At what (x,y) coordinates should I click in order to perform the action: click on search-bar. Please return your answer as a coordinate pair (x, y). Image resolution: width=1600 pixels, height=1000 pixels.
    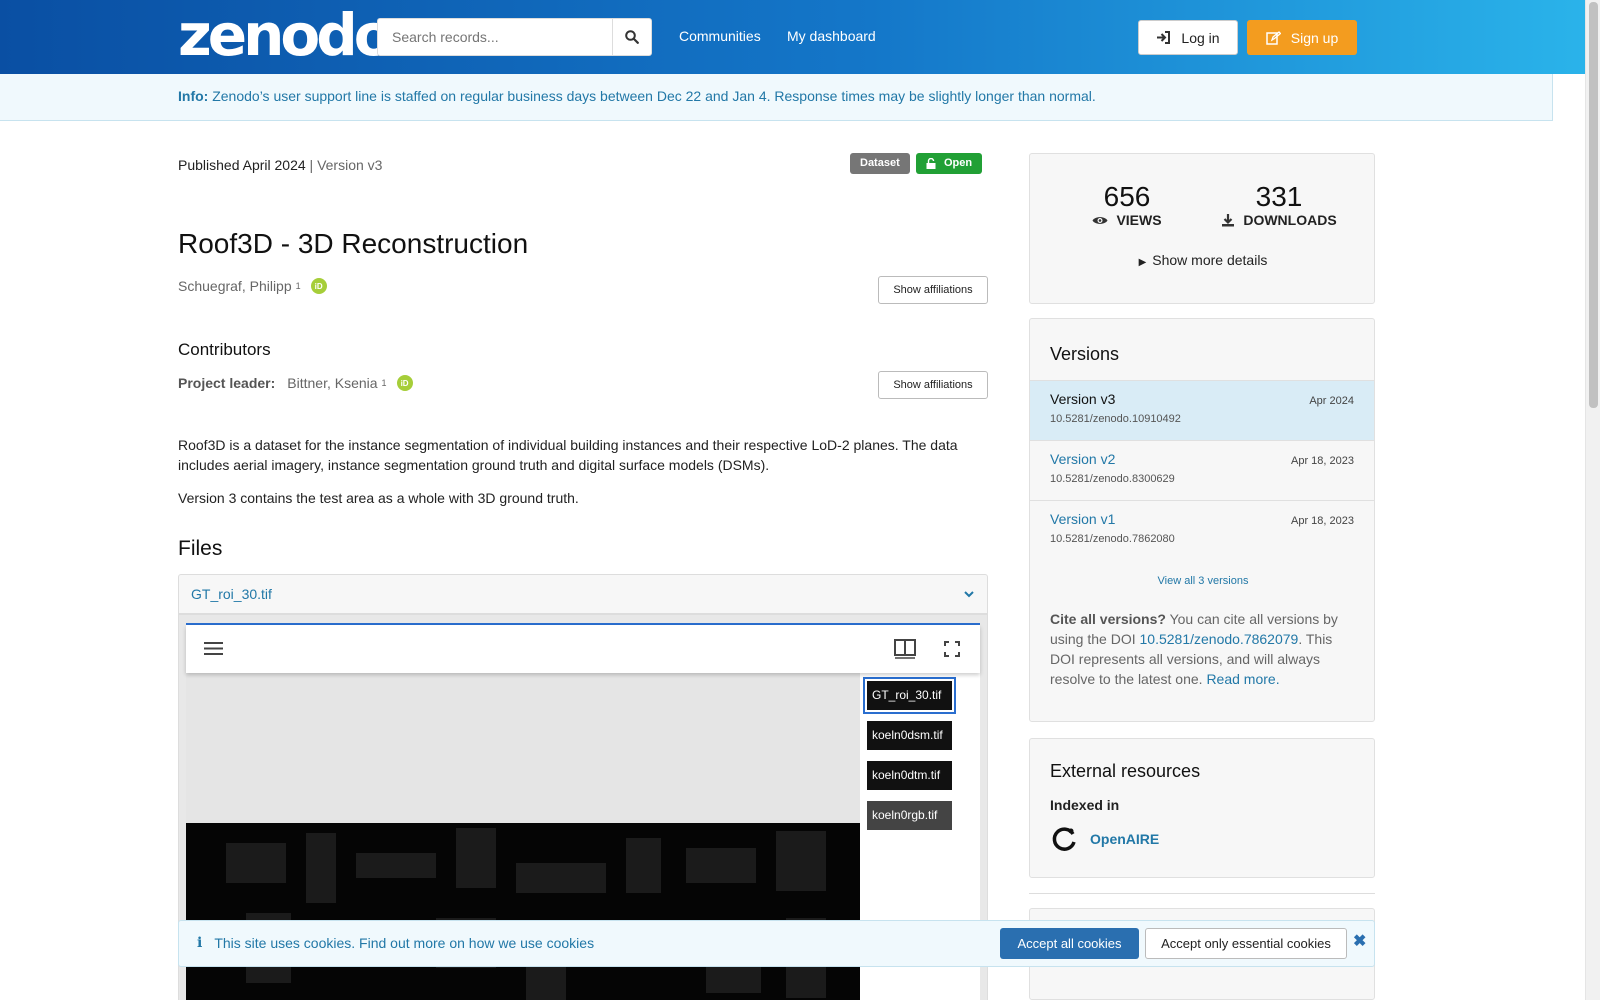
    Looking at the image, I should click on (514, 37).